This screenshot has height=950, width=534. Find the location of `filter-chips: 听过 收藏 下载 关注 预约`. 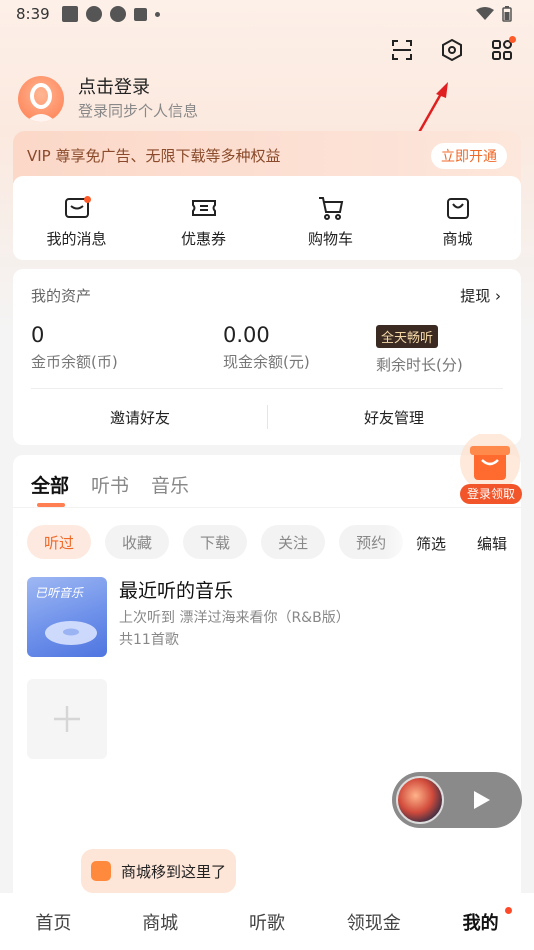

filter-chips: 听过 收藏 下载 关注 预约 is located at coordinates (215, 542).